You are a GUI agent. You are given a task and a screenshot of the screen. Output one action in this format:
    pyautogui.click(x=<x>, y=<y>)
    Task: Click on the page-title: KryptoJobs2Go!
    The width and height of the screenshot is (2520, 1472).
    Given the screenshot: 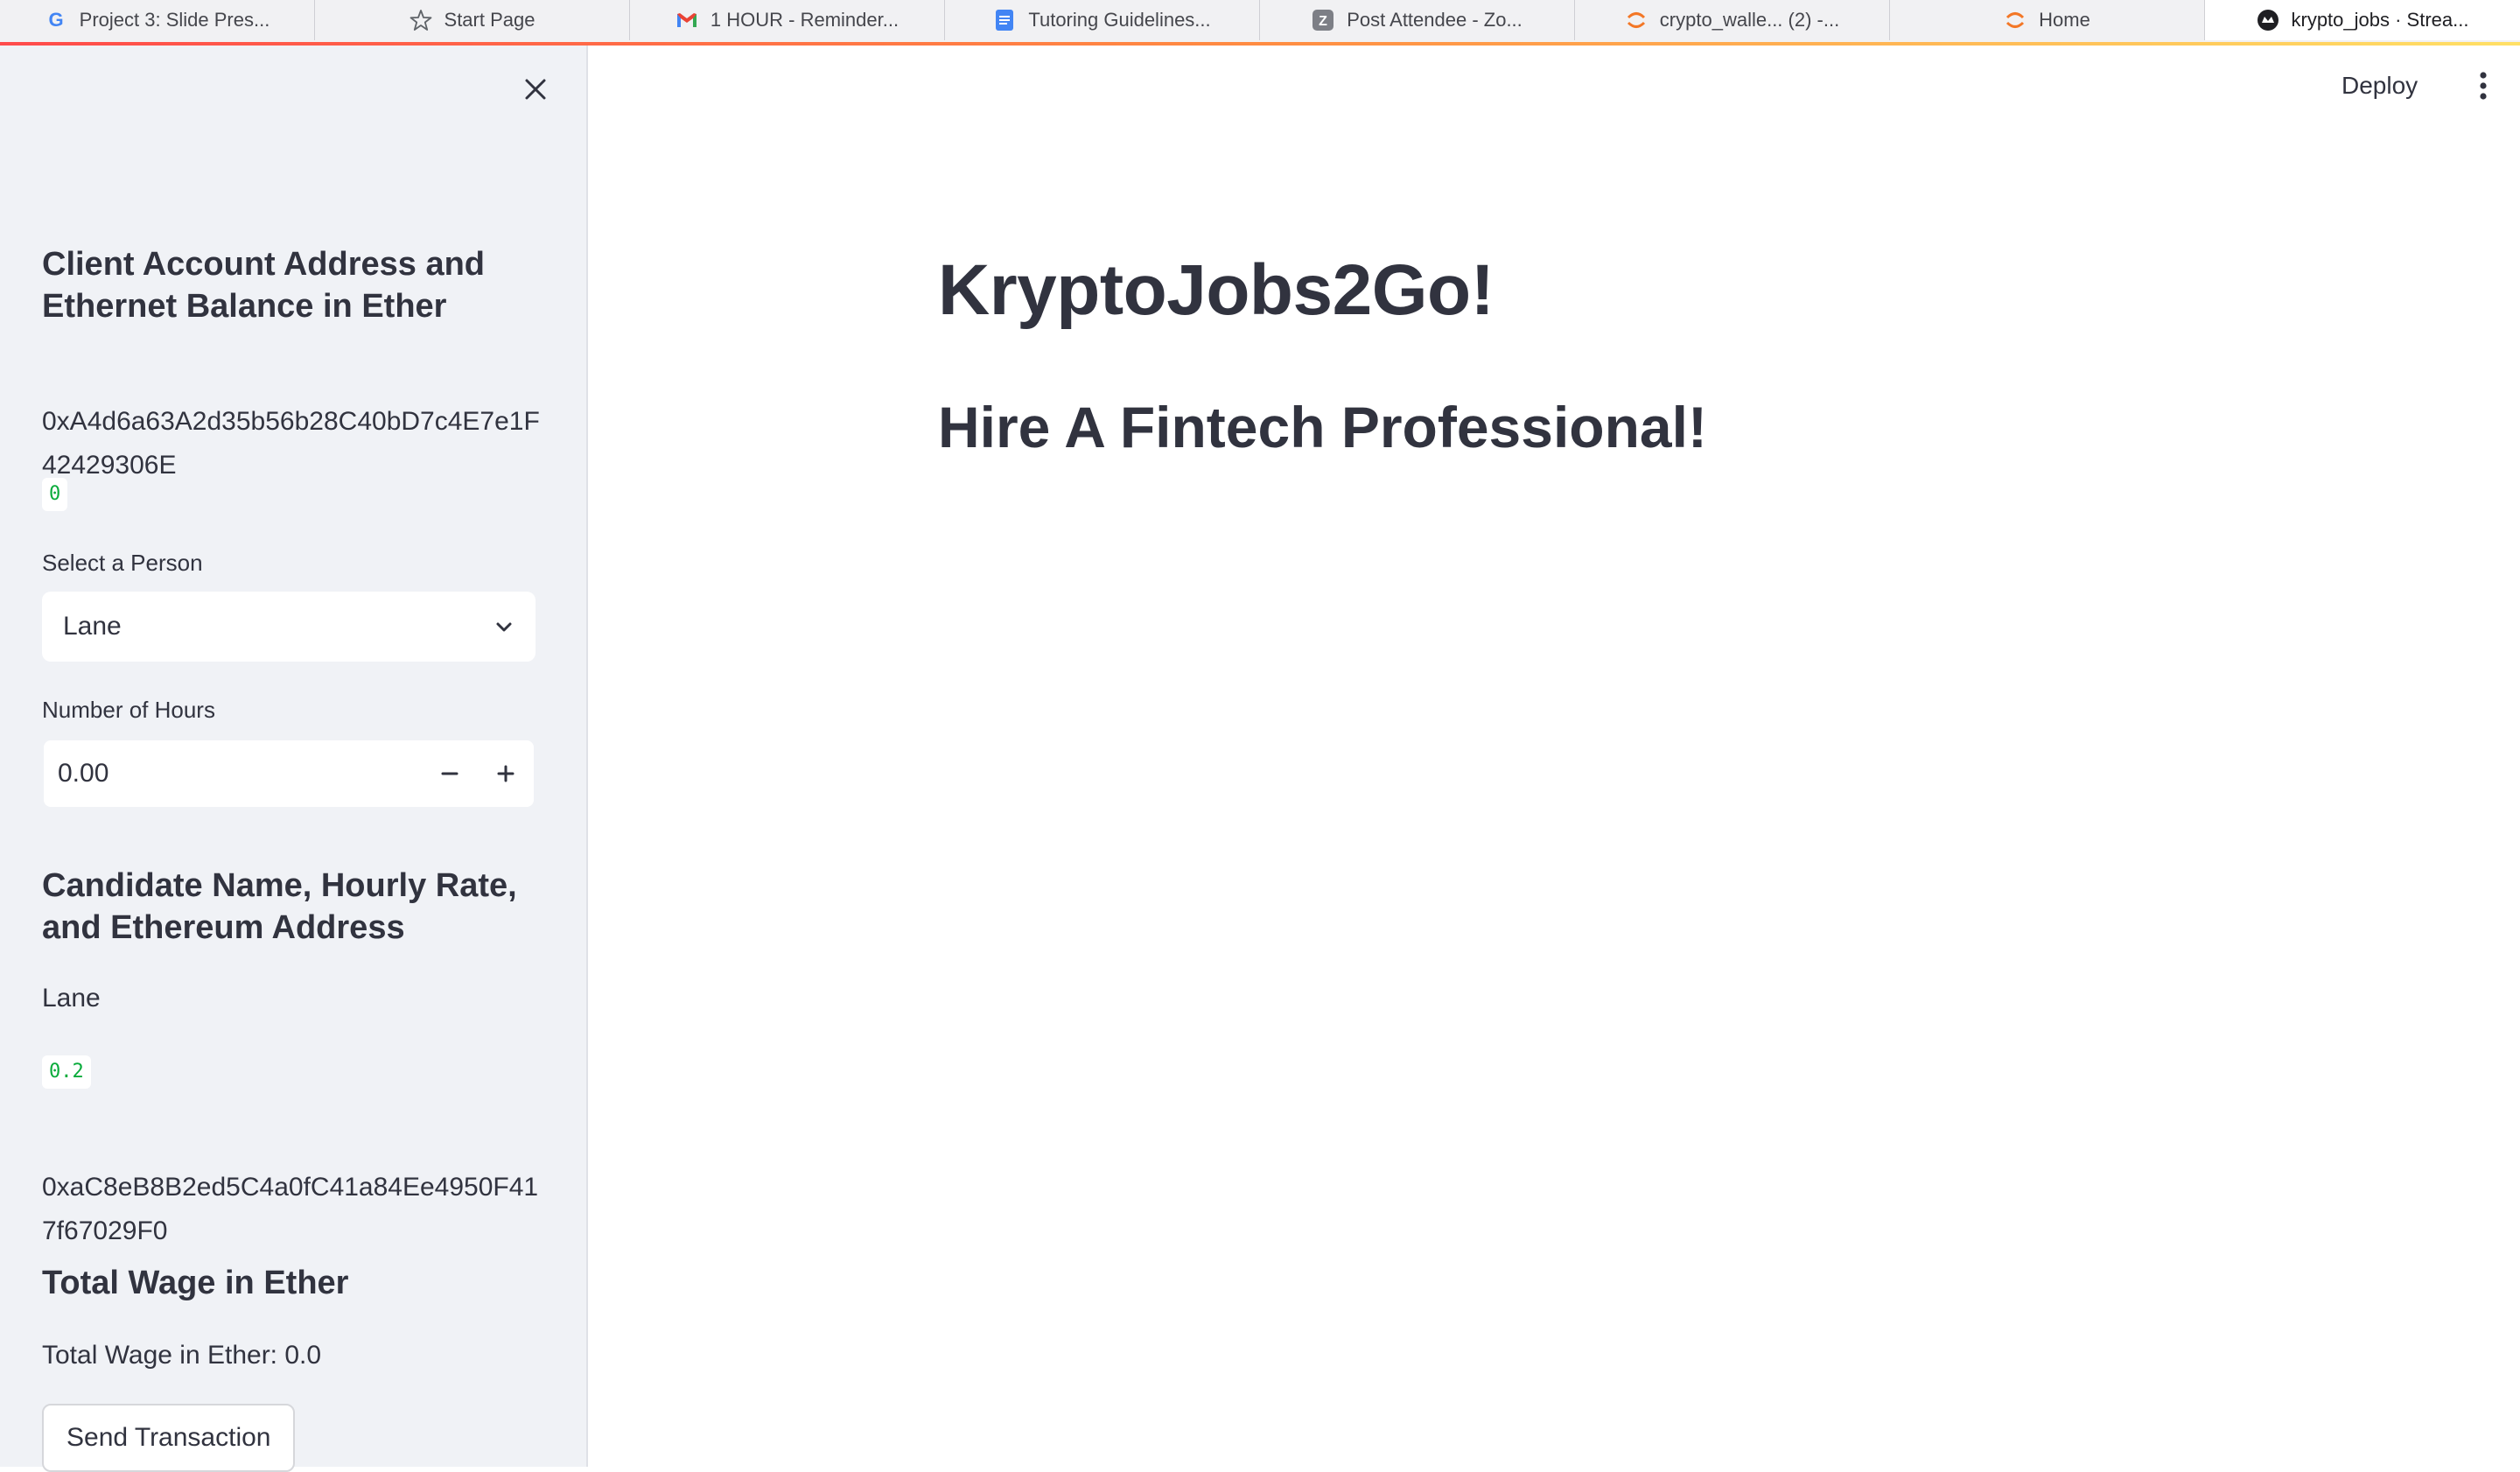 What is the action you would take?
    pyautogui.click(x=1216, y=290)
    